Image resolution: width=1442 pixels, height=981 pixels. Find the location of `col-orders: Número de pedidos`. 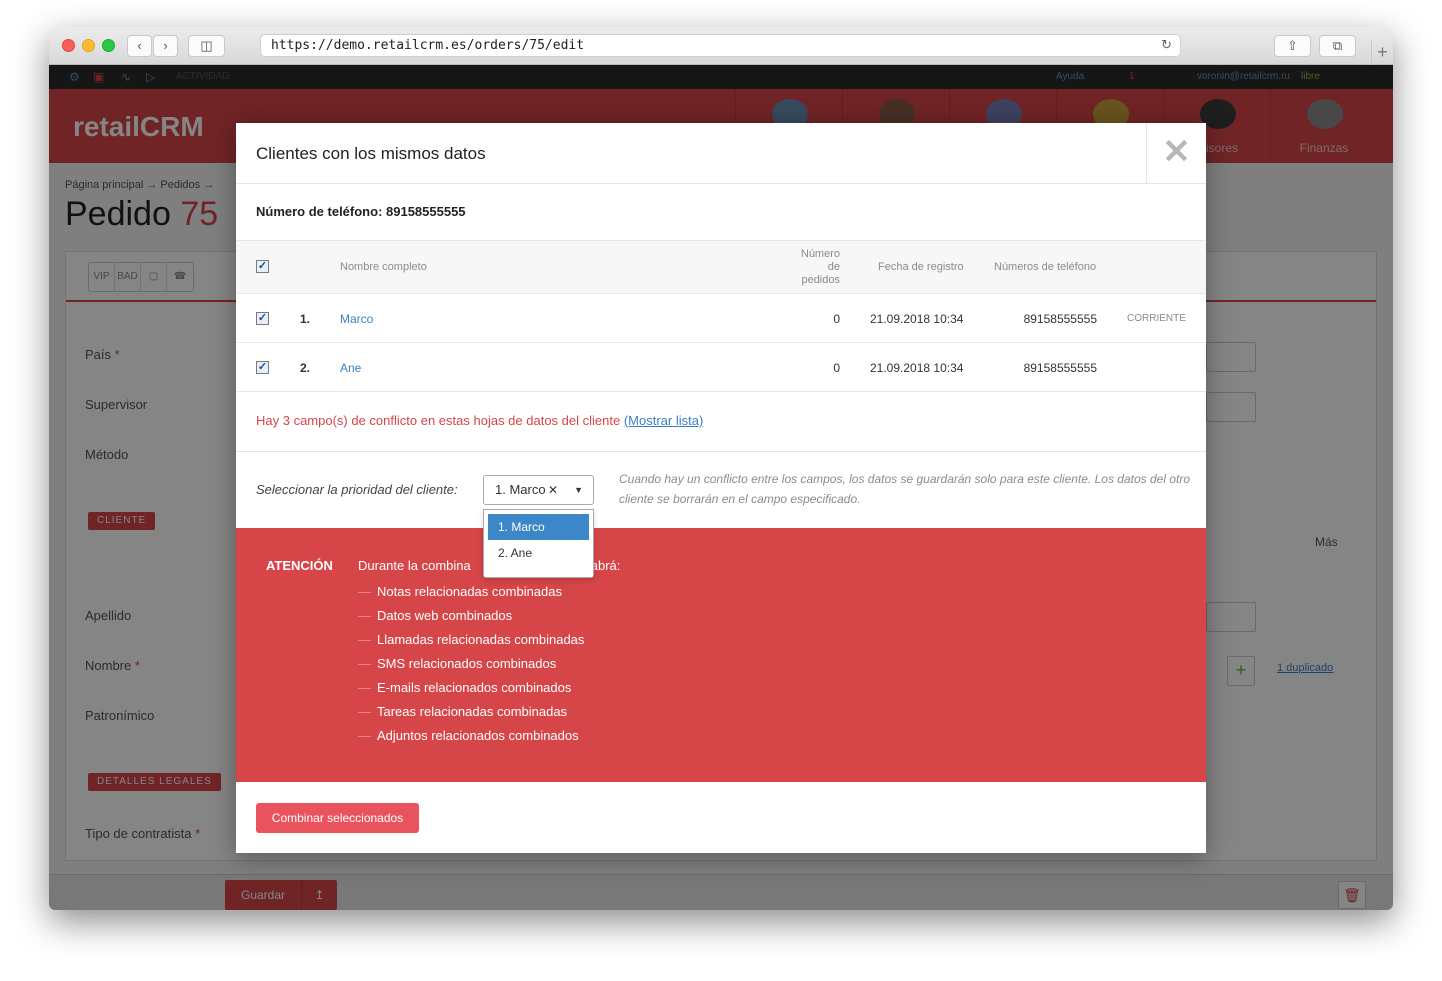

col-orders: Número de pedidos is located at coordinates (820, 267).